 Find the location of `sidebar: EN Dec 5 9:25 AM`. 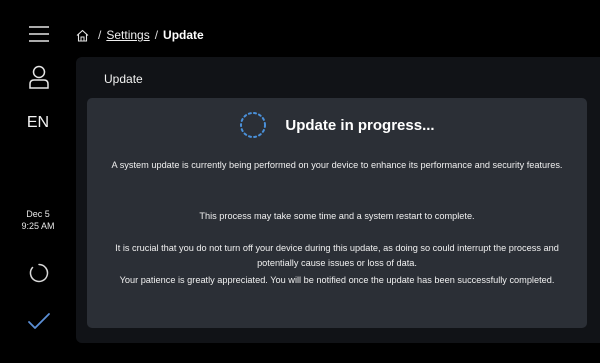

sidebar: EN Dec 5 9:25 AM is located at coordinates (38, 181).